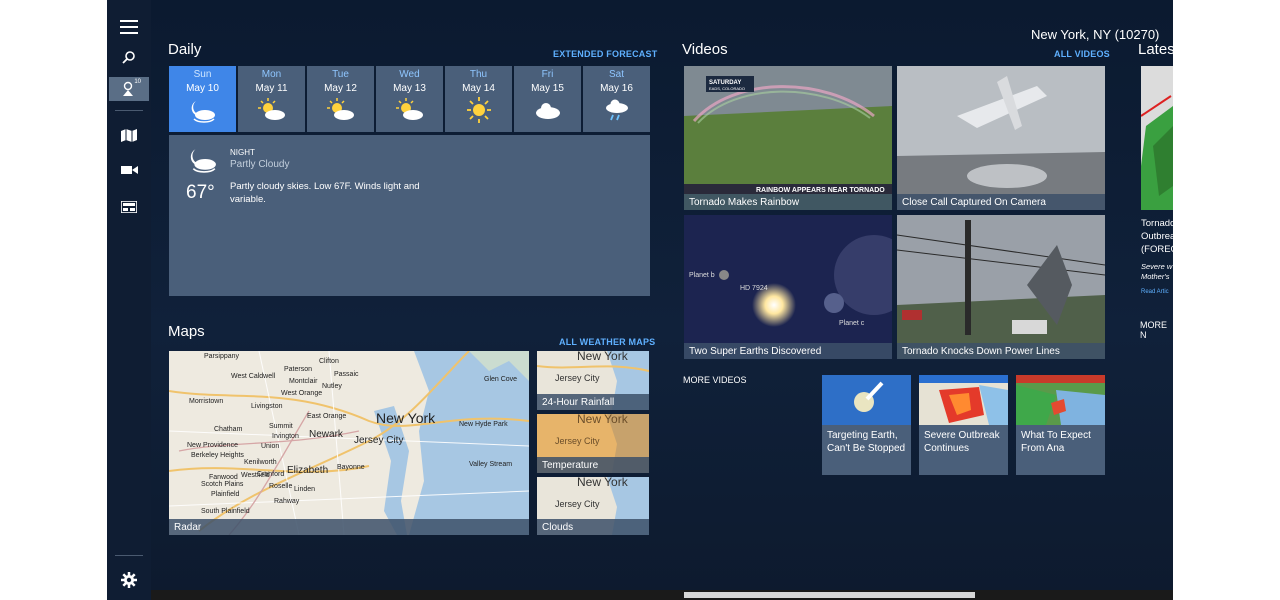  I want to click on planet-label: HD 7924, so click(754, 288).